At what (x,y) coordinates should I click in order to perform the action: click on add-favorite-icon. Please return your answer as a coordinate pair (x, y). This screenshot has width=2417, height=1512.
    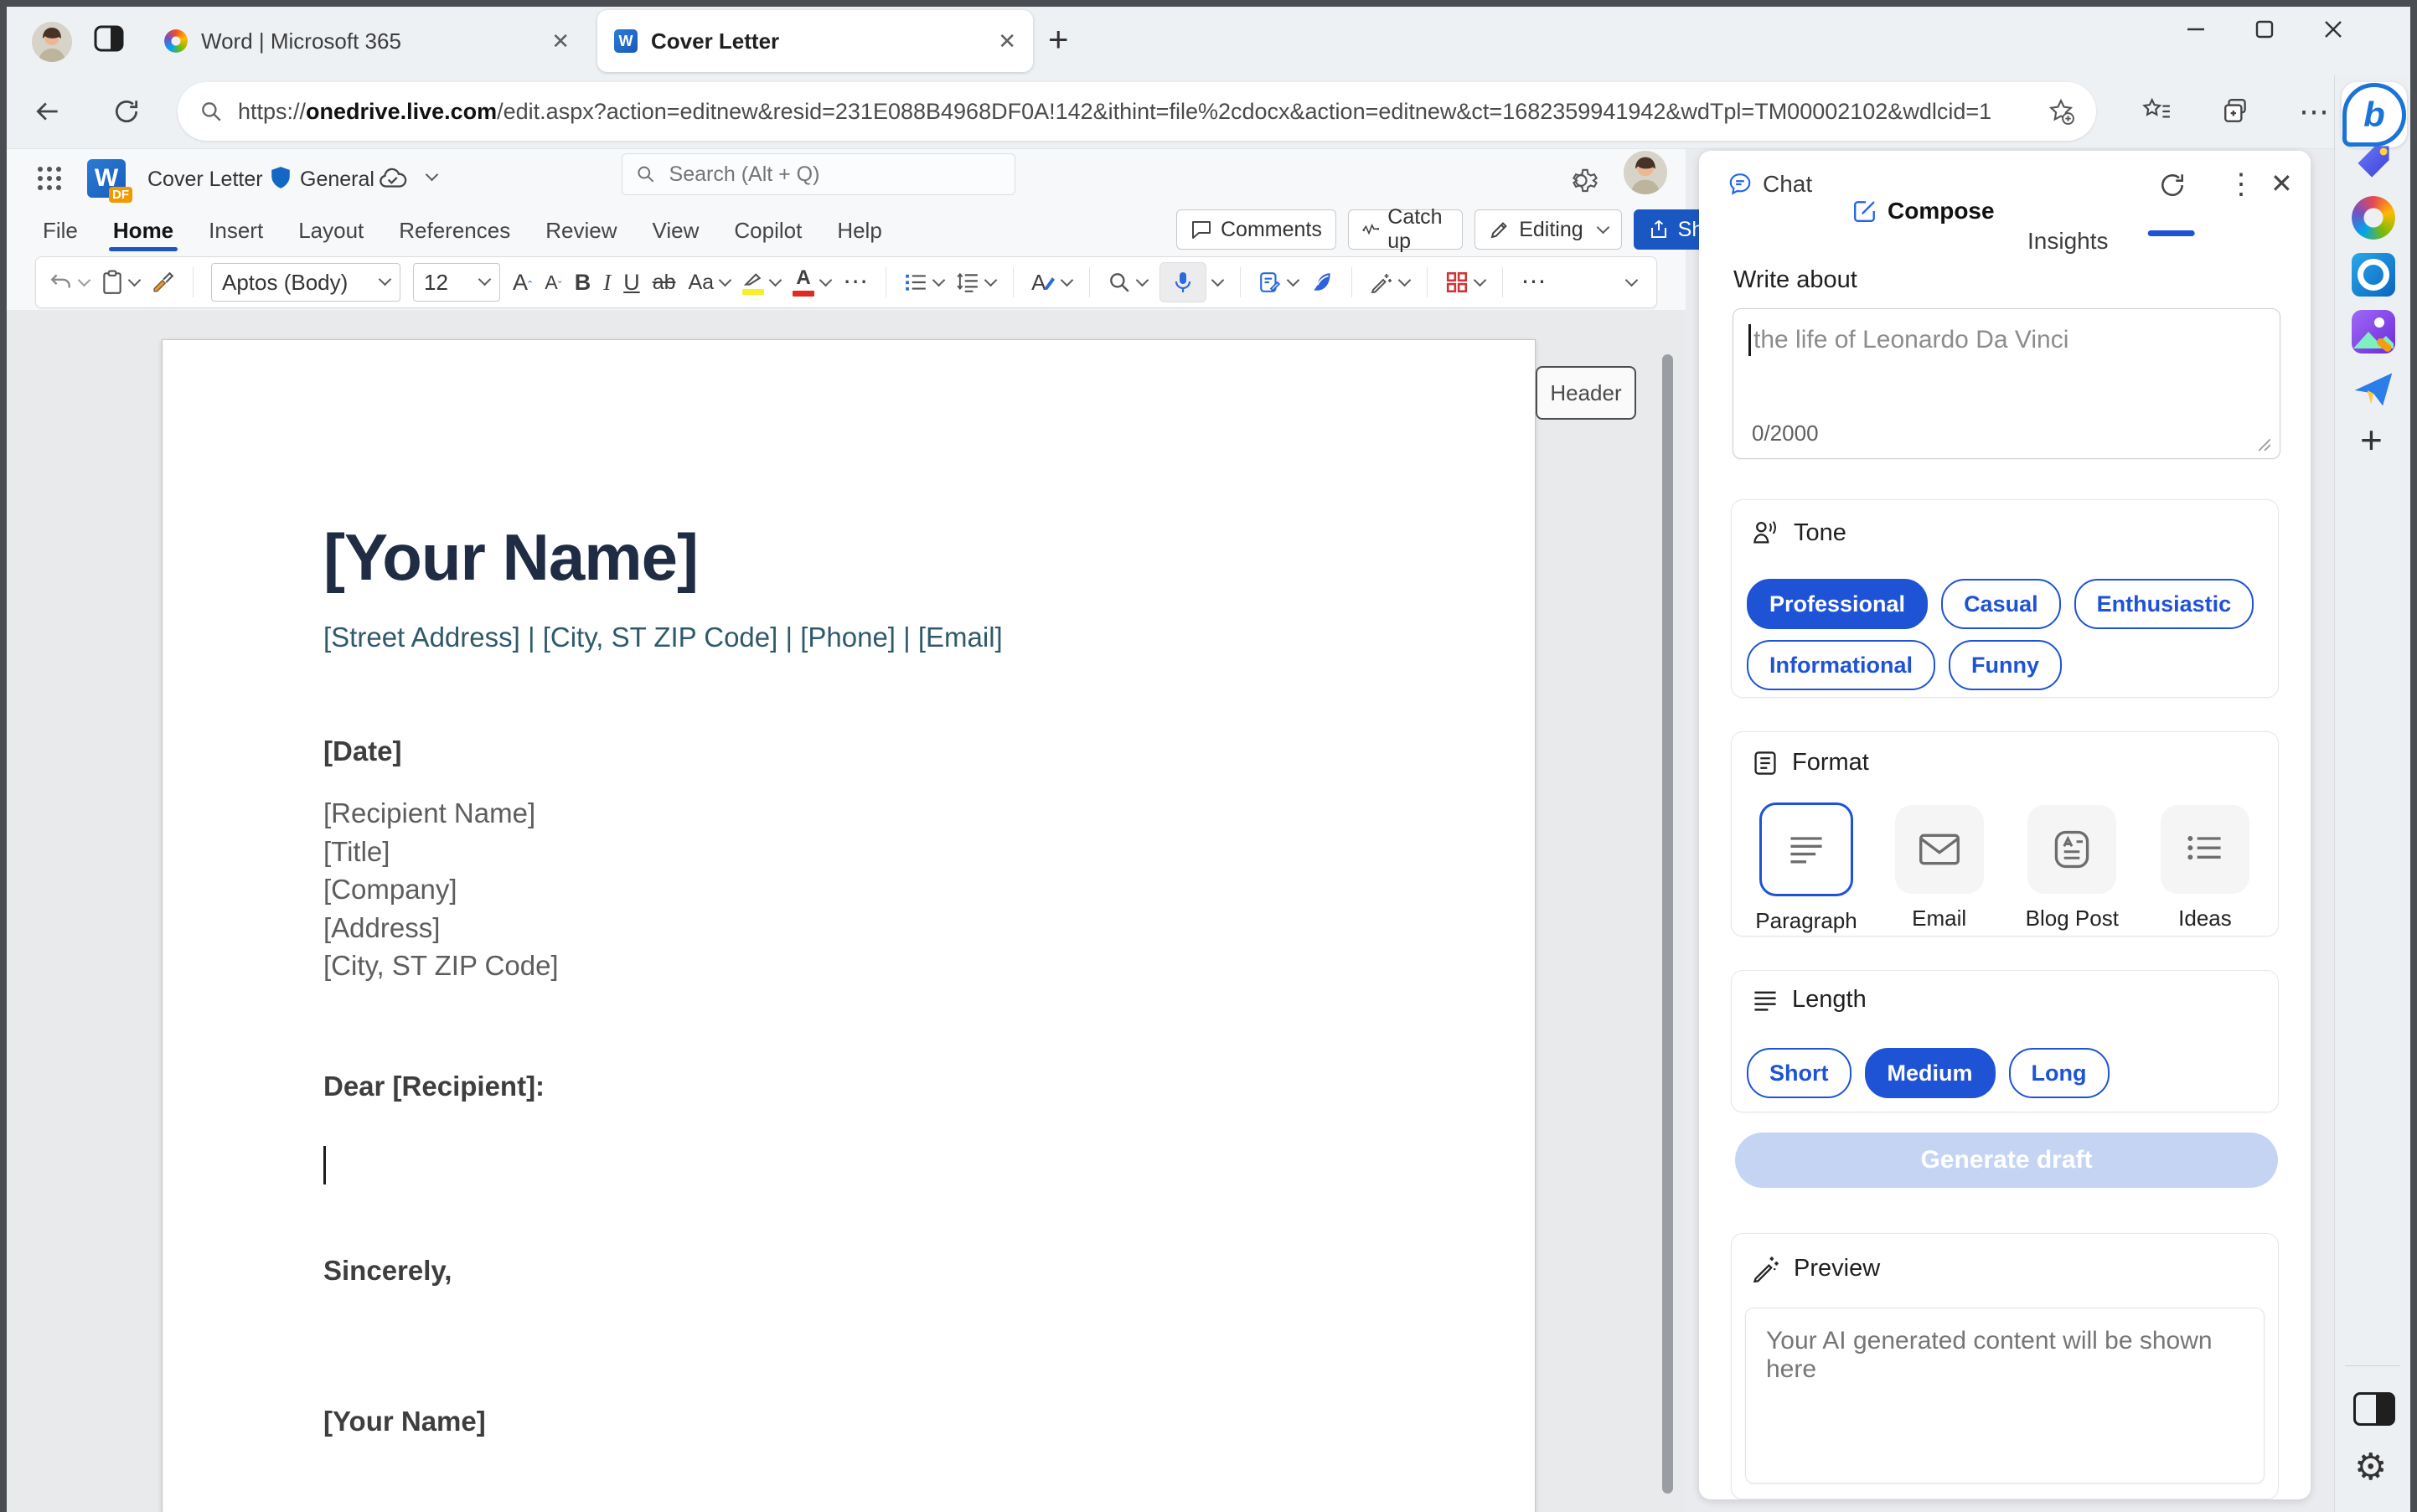
    Looking at the image, I should click on (2061, 111).